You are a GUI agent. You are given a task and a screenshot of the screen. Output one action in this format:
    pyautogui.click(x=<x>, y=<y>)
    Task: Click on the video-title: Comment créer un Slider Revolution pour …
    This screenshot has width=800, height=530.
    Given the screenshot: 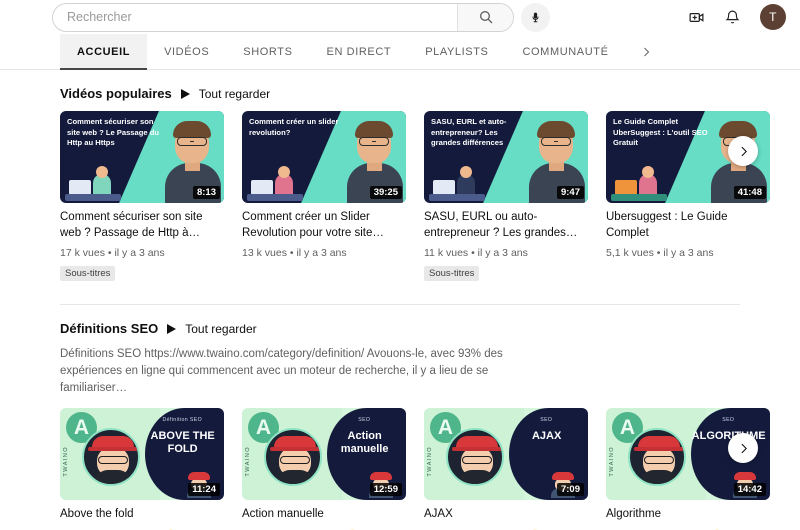 What is the action you would take?
    pyautogui.click(x=324, y=225)
    